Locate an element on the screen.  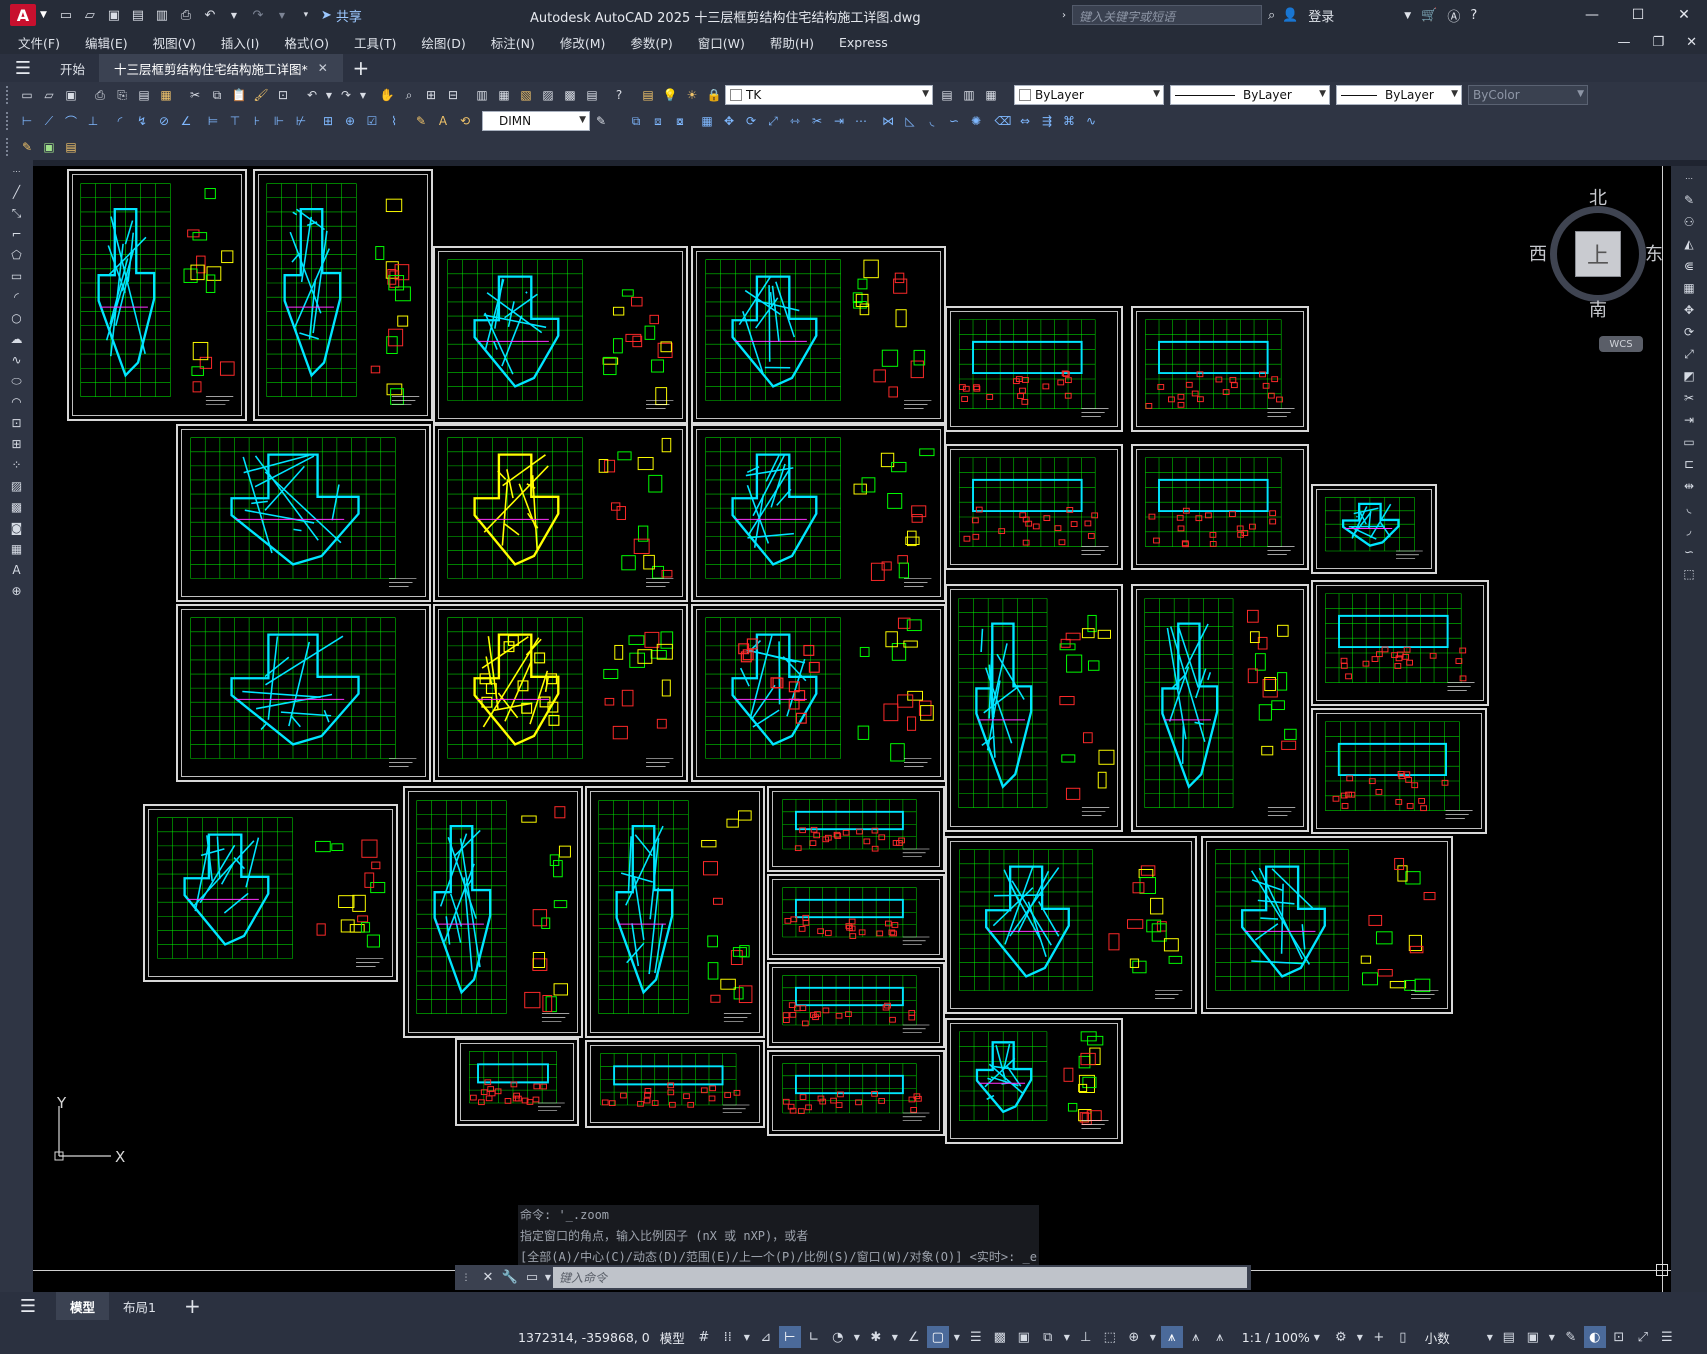
plot-icon: ⎙ is located at coordinates (186, 15).